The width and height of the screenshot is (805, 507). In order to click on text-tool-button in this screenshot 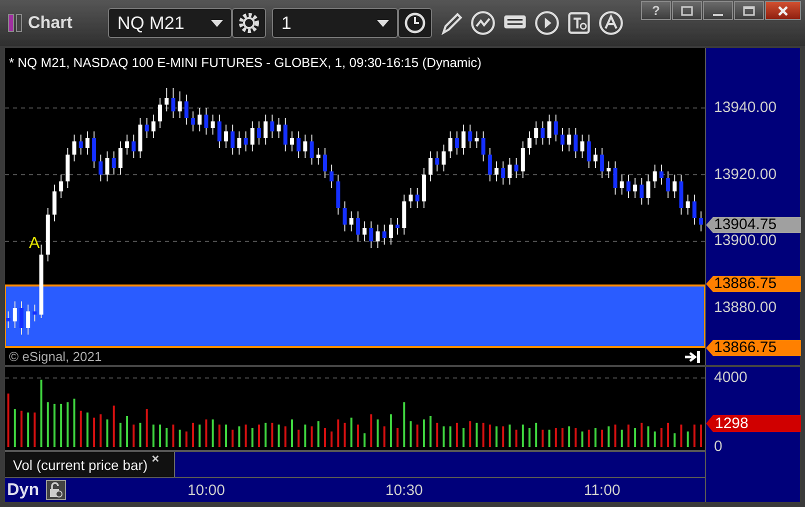, I will do `click(579, 23)`.